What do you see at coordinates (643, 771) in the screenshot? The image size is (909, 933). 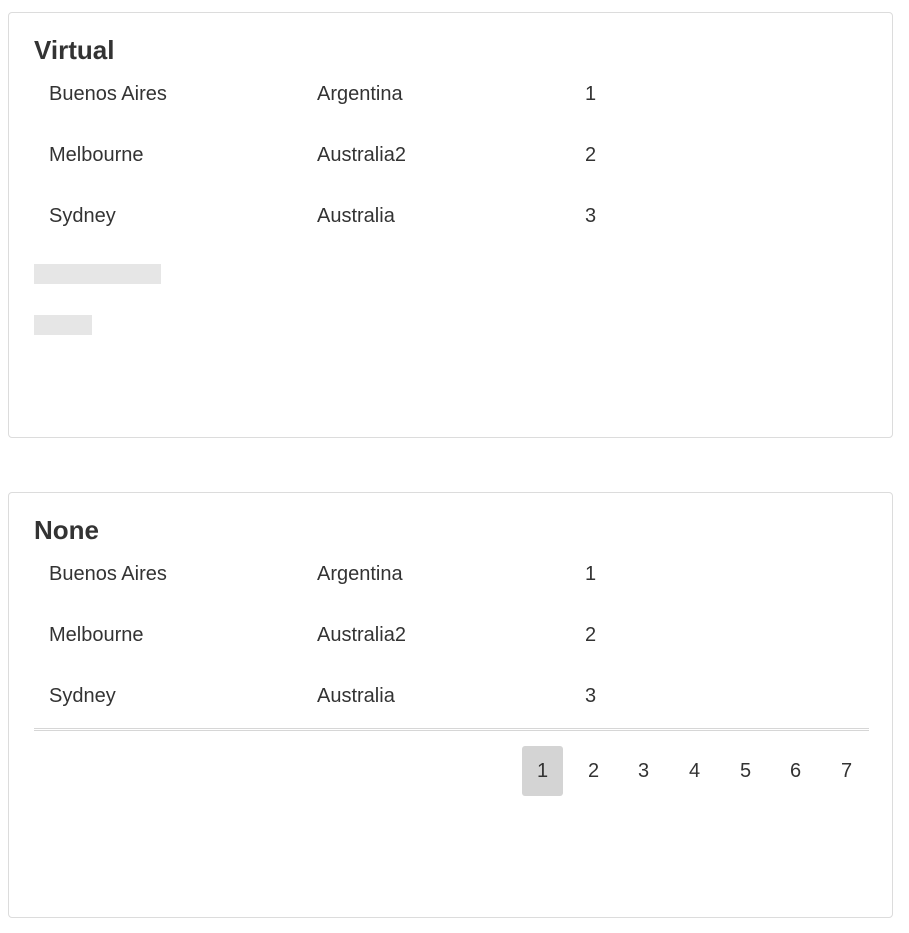 I see `page-button-3: 3` at bounding box center [643, 771].